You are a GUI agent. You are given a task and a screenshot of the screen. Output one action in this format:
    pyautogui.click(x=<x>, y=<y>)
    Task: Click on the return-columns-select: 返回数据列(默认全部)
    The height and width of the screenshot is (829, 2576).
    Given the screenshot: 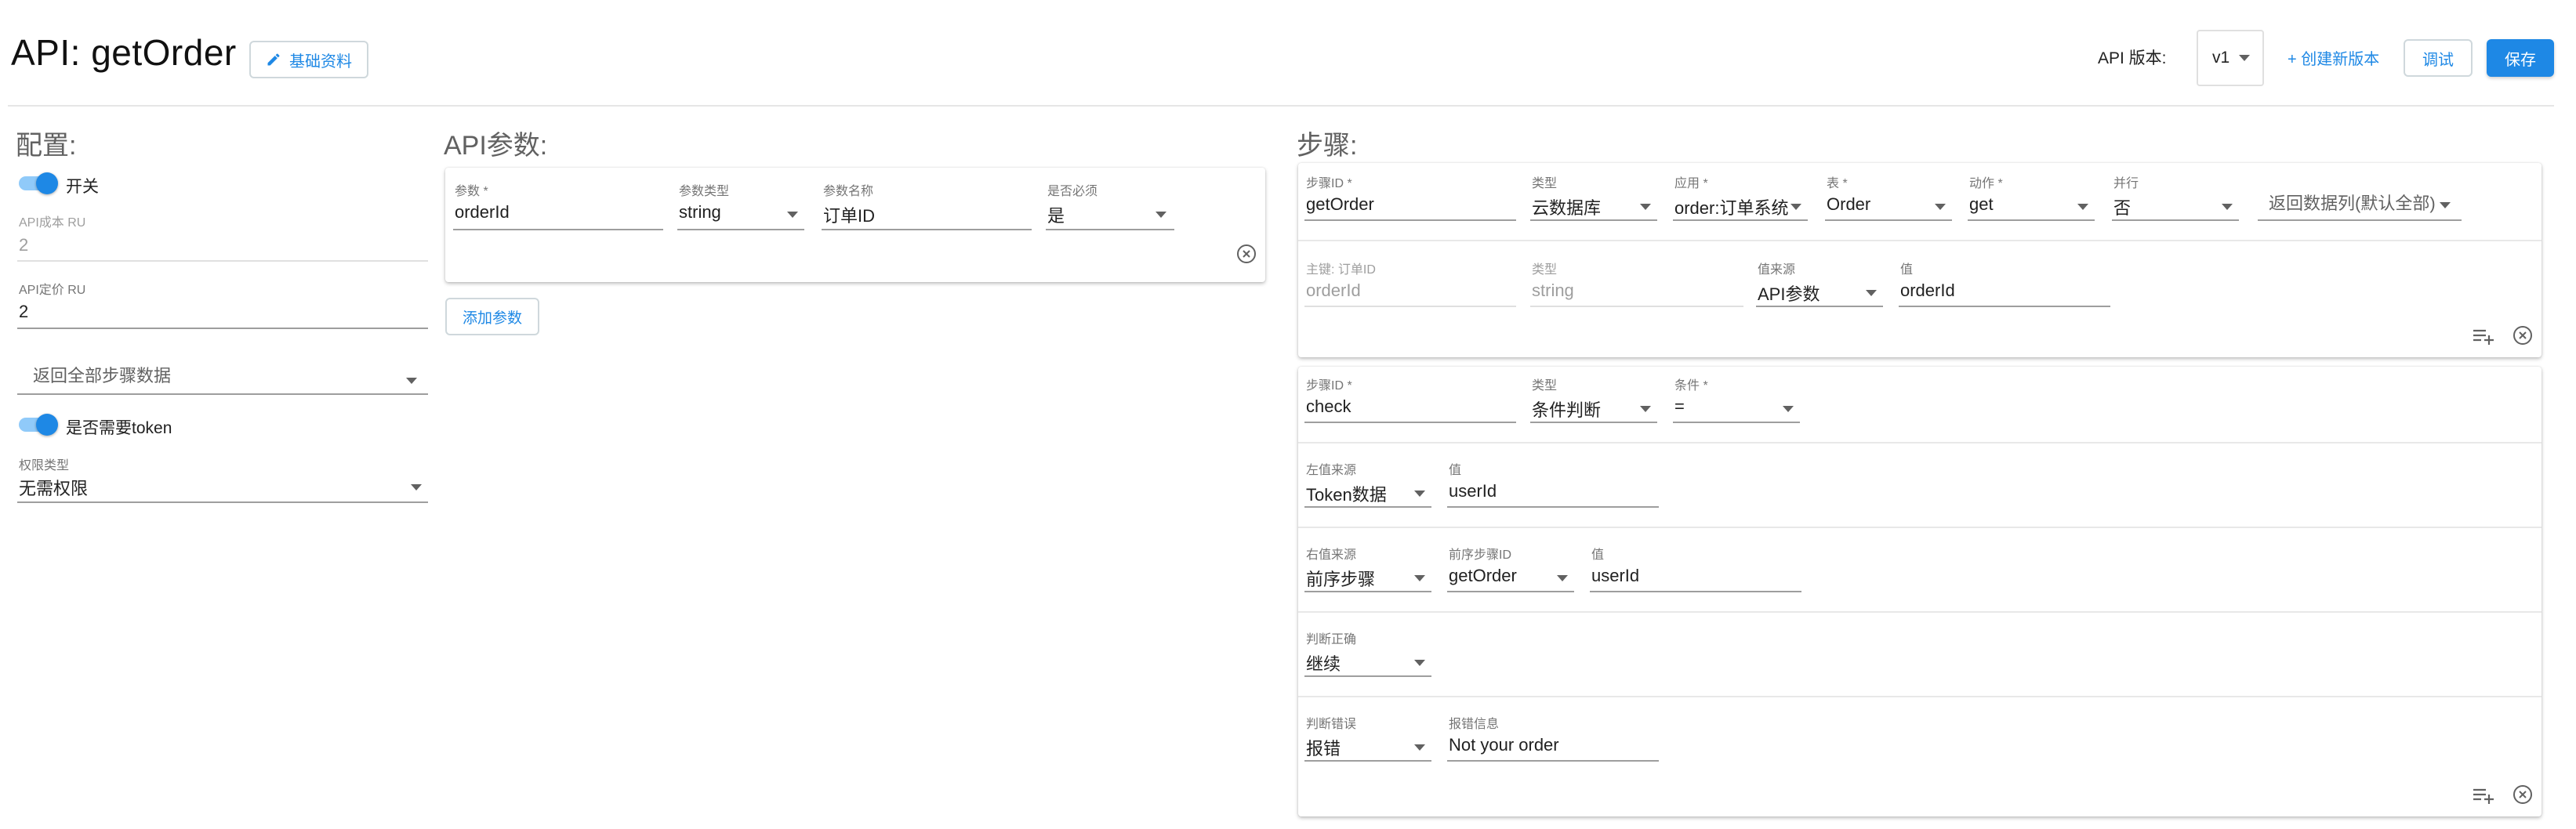 What is the action you would take?
    pyautogui.click(x=2352, y=203)
    